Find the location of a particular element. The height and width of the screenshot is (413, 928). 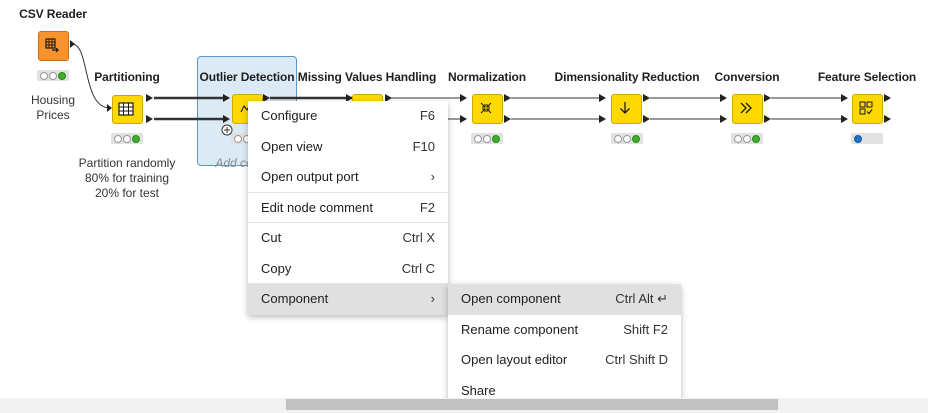

caption-csv-reader: Housing Prices is located at coordinates (53, 107).